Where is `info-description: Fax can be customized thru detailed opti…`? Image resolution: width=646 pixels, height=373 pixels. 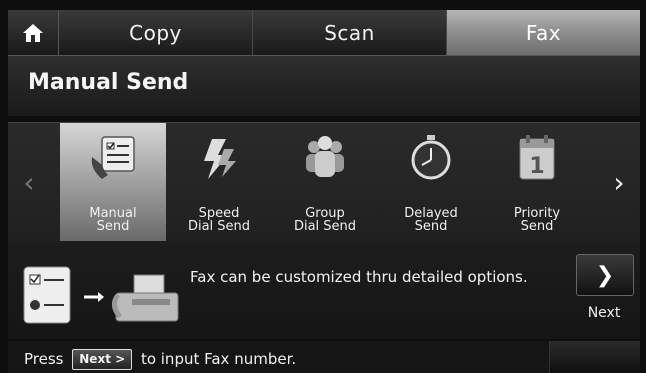
info-description: Fax can be customized thru detailed opti… is located at coordinates (359, 277).